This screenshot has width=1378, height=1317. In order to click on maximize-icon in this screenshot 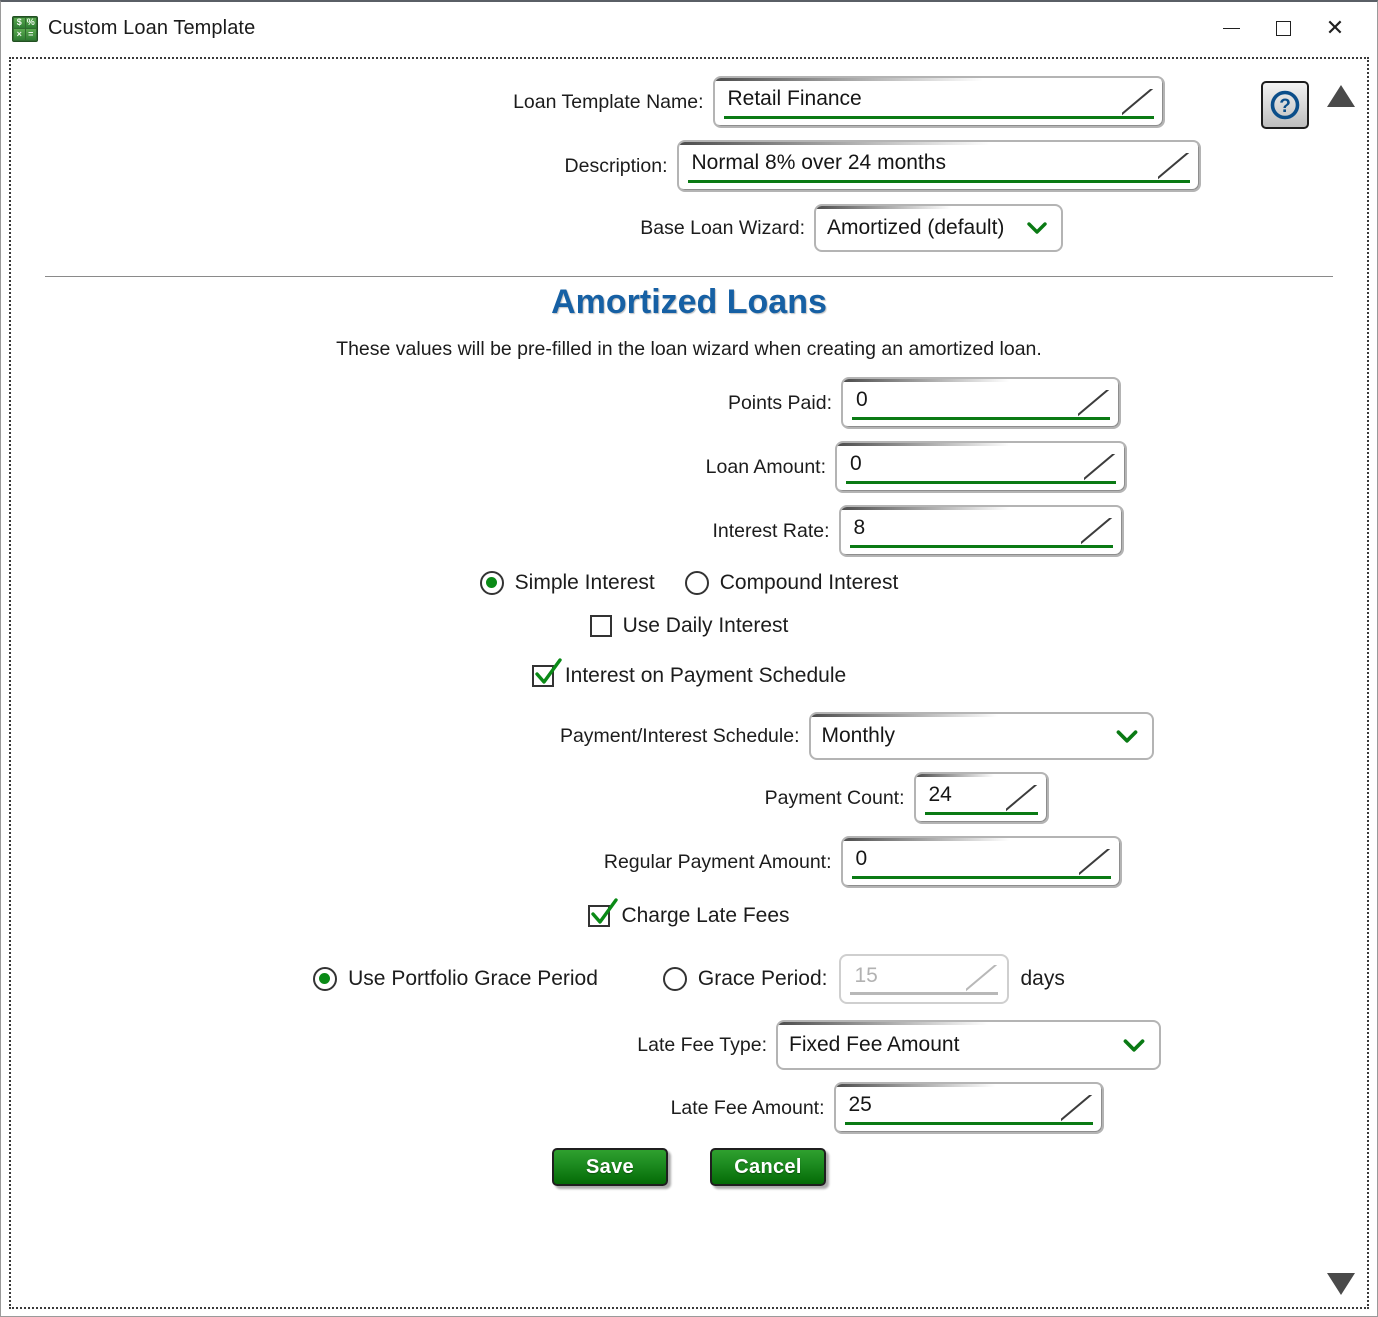, I will do `click(1283, 28)`.